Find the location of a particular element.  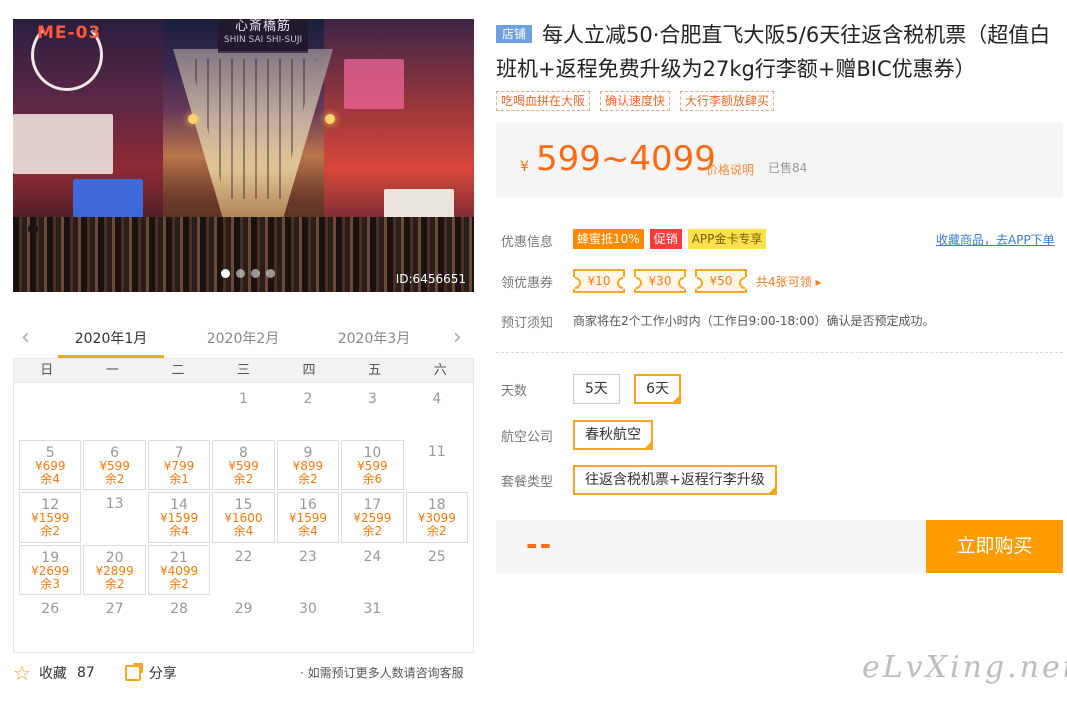

days-label: 天数 is located at coordinates (514, 391).